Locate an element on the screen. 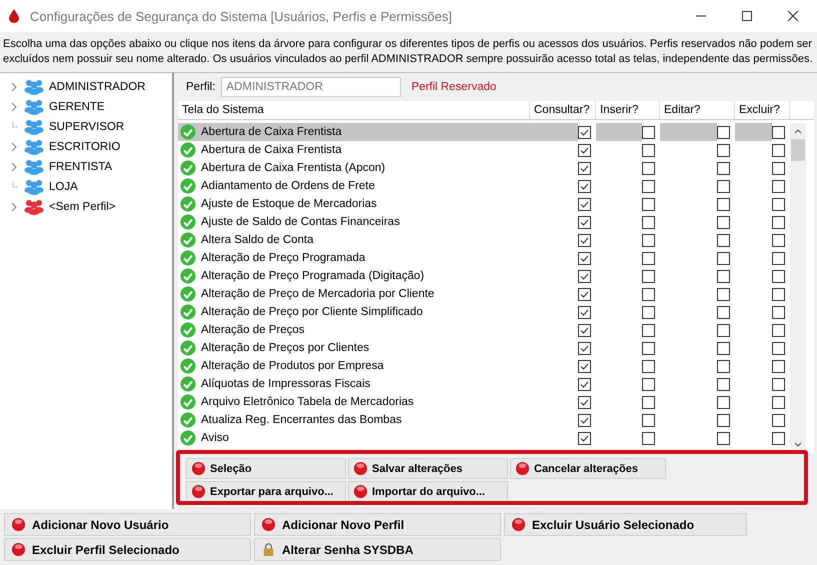  action-button: Excluir Usuário Selecionado is located at coordinates (625, 524).